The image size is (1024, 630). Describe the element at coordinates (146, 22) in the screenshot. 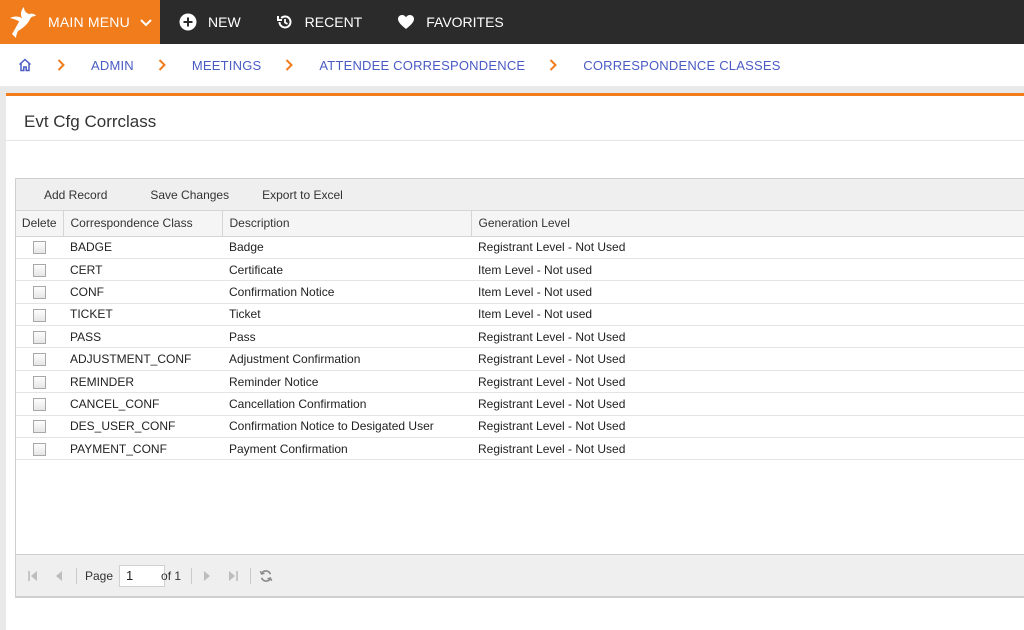

I see `chevron-down-icon` at that location.